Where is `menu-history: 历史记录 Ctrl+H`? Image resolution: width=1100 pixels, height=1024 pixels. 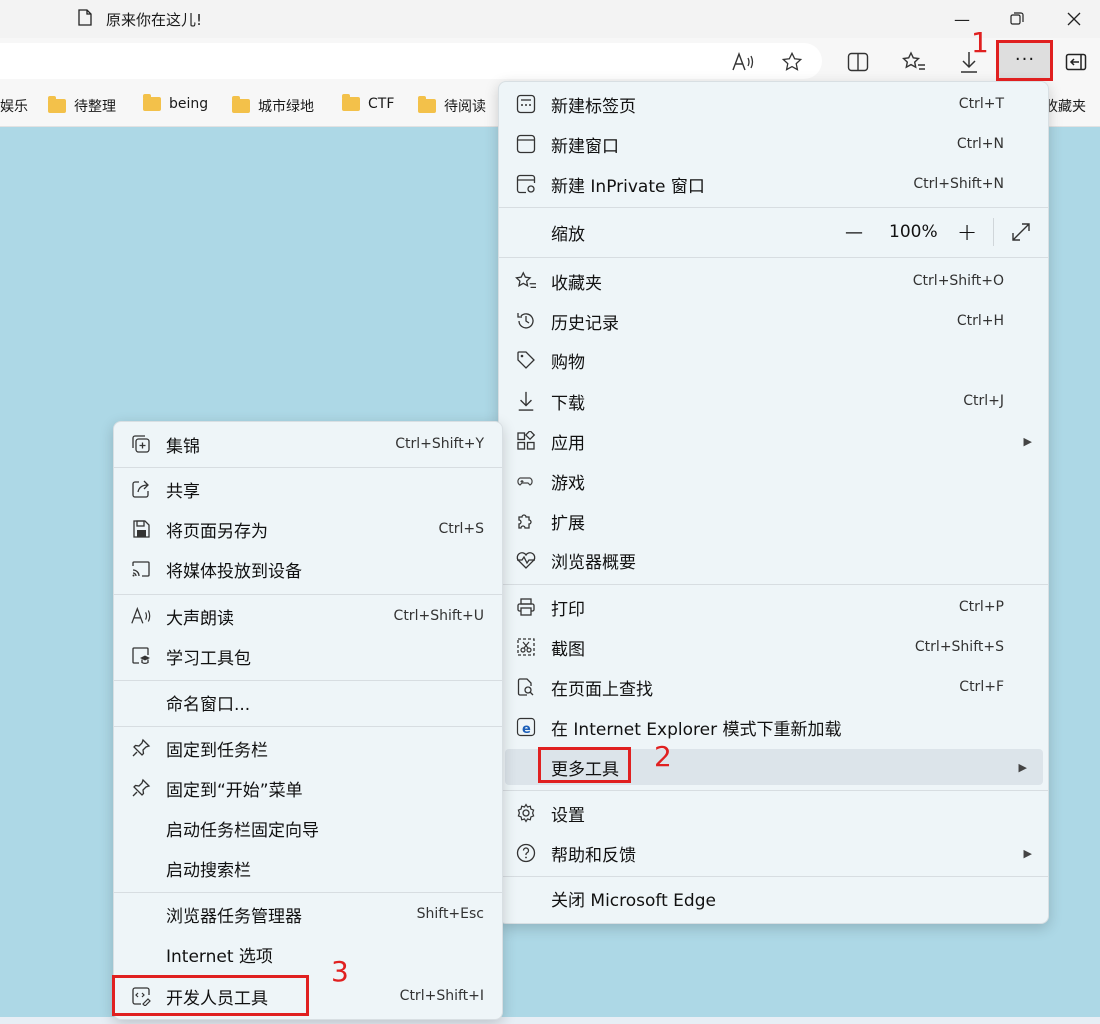 menu-history: 历史记录 Ctrl+H is located at coordinates (773, 321).